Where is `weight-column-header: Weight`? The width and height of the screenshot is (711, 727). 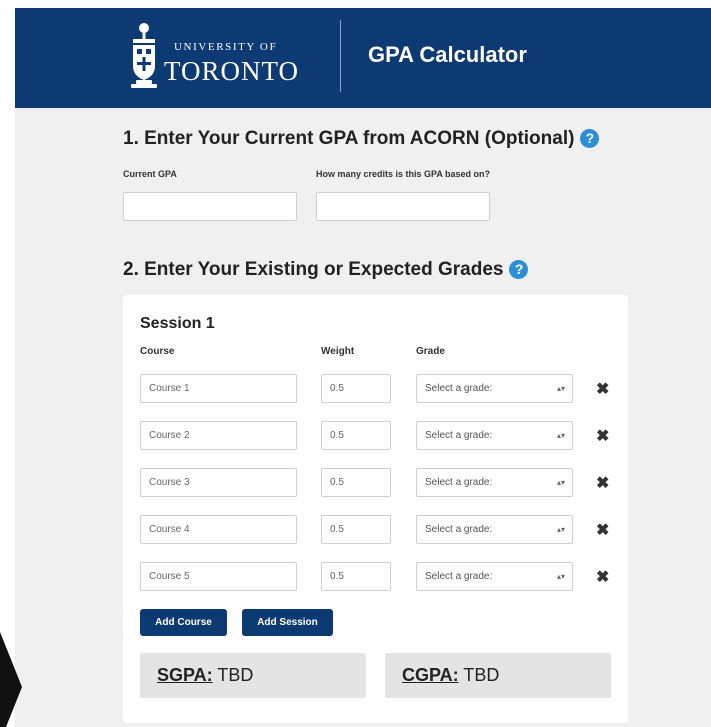 weight-column-header: Weight is located at coordinates (338, 351).